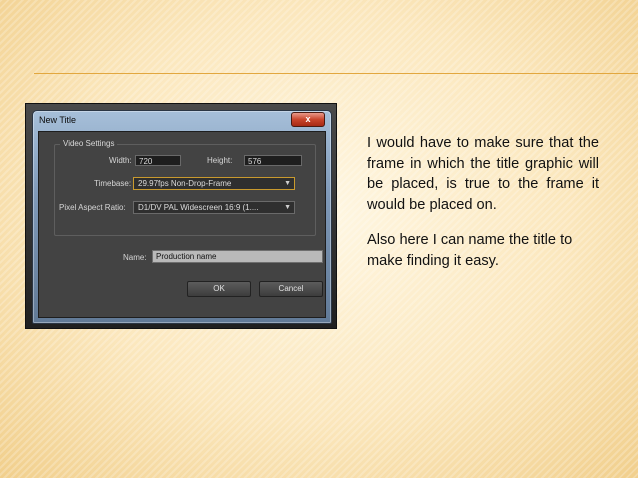  Describe the element at coordinates (182, 121) in the screenshot. I see `window-titlebar: New Title x` at that location.